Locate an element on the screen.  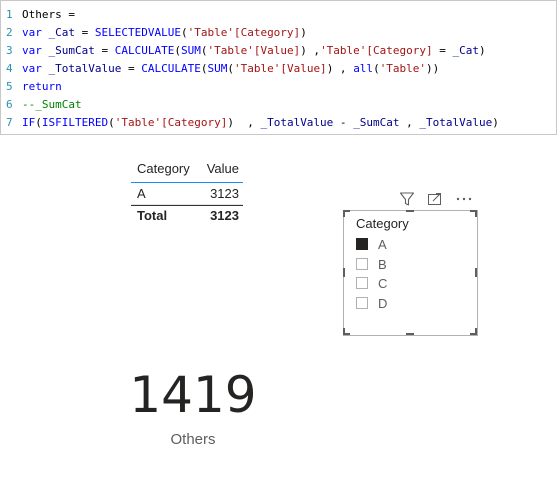
slicer-item-label: B is located at coordinates (382, 264).